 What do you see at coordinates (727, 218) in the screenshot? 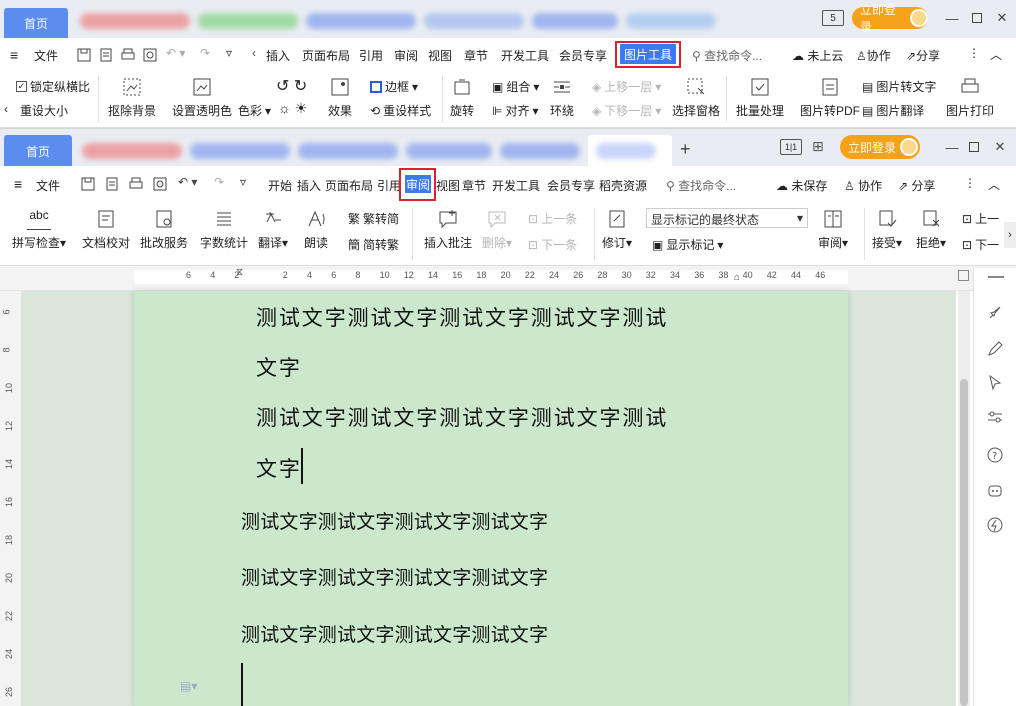
I see `markup-state-select: 显示标记的最终状态 ▾` at bounding box center [727, 218].